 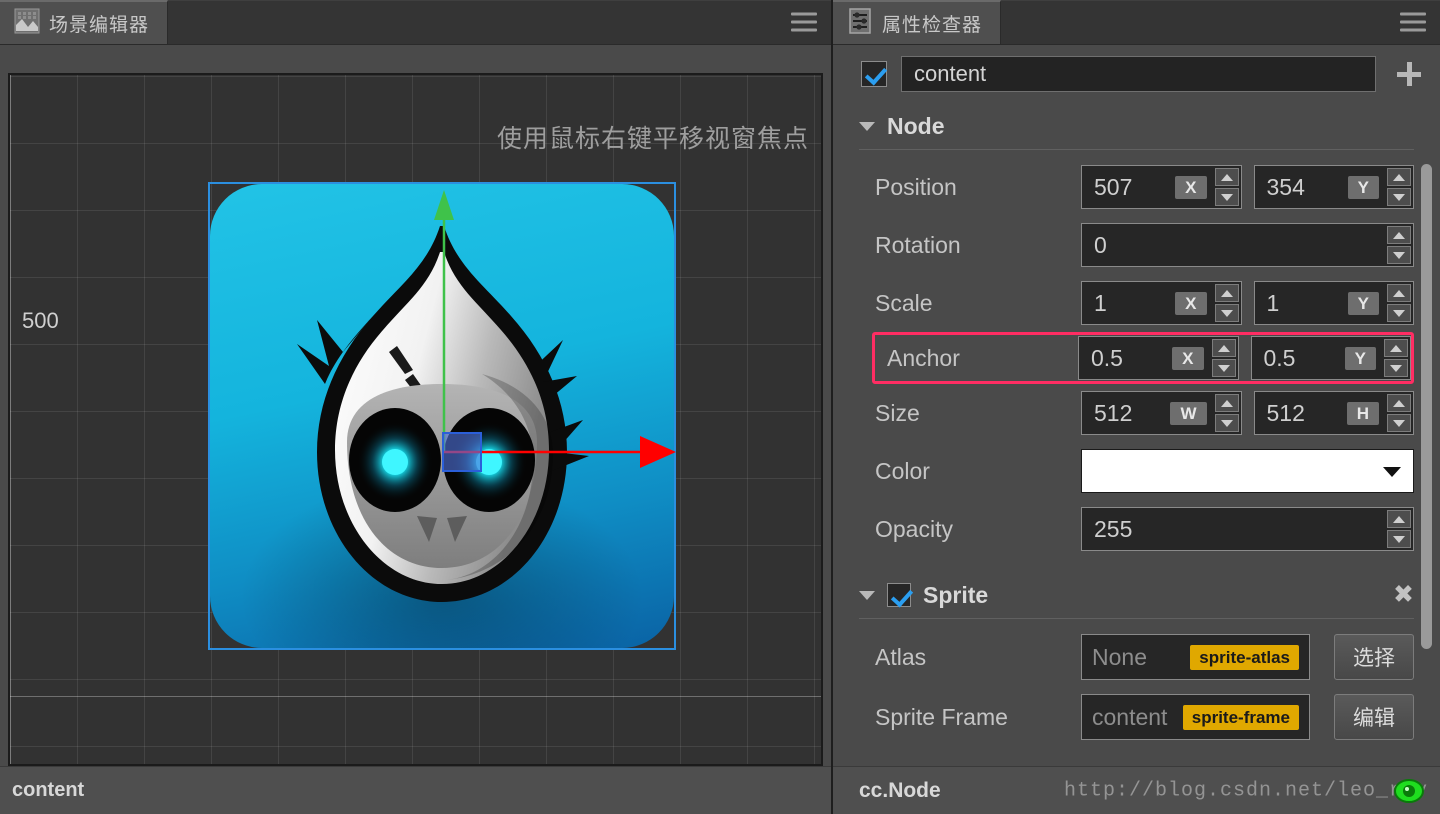 What do you see at coordinates (1161, 187) in the screenshot?
I see `position-x-field: 507 X` at bounding box center [1161, 187].